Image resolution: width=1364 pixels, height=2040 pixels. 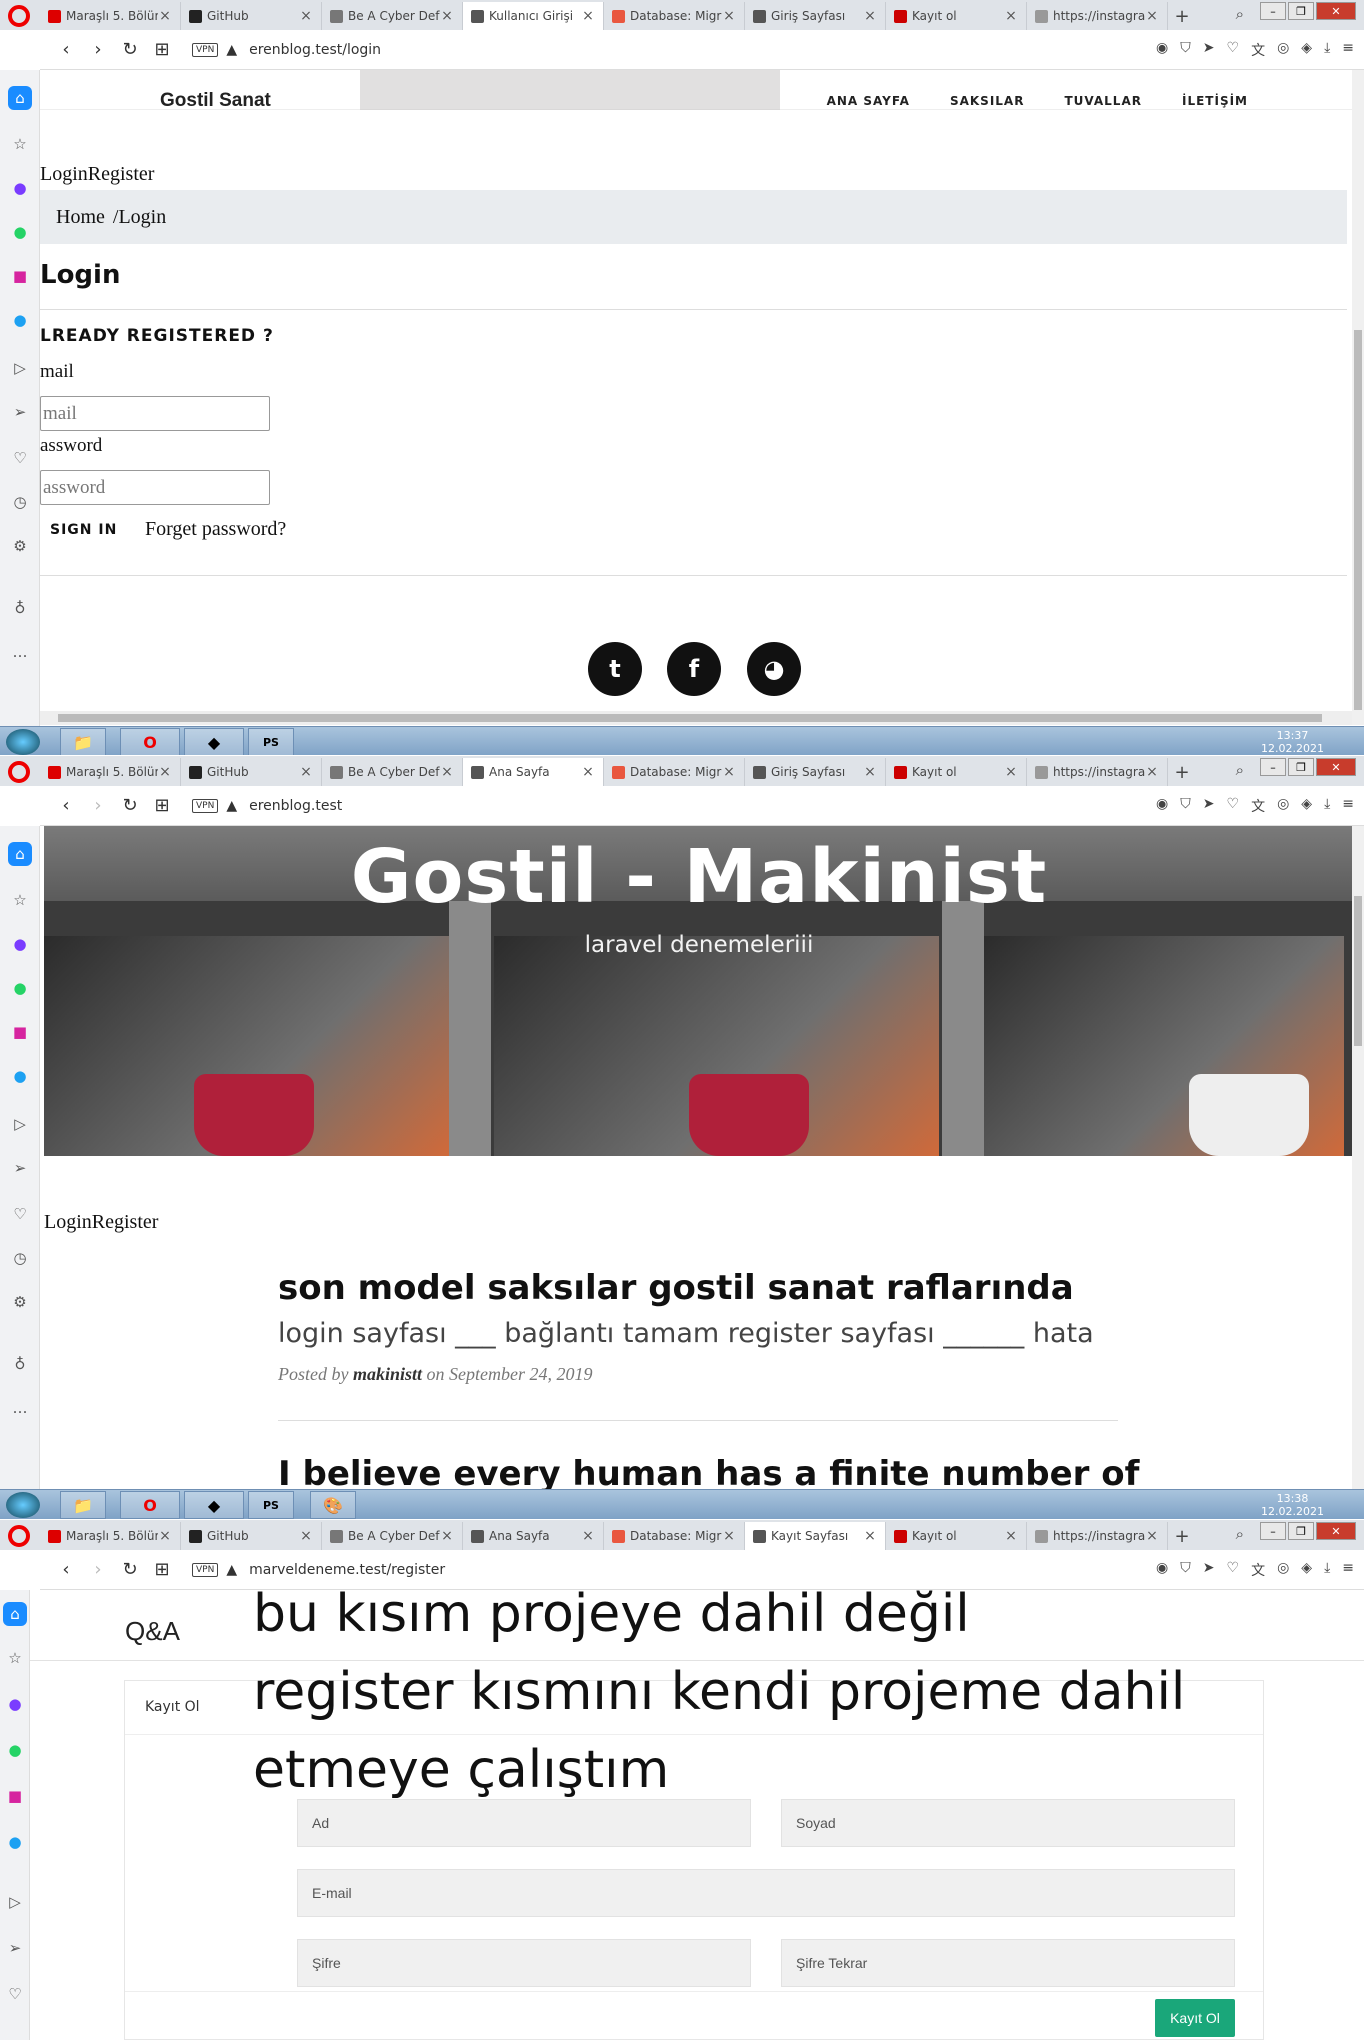 What do you see at coordinates (1195, 2018) in the screenshot?
I see `register-button: Kayıt Ol` at bounding box center [1195, 2018].